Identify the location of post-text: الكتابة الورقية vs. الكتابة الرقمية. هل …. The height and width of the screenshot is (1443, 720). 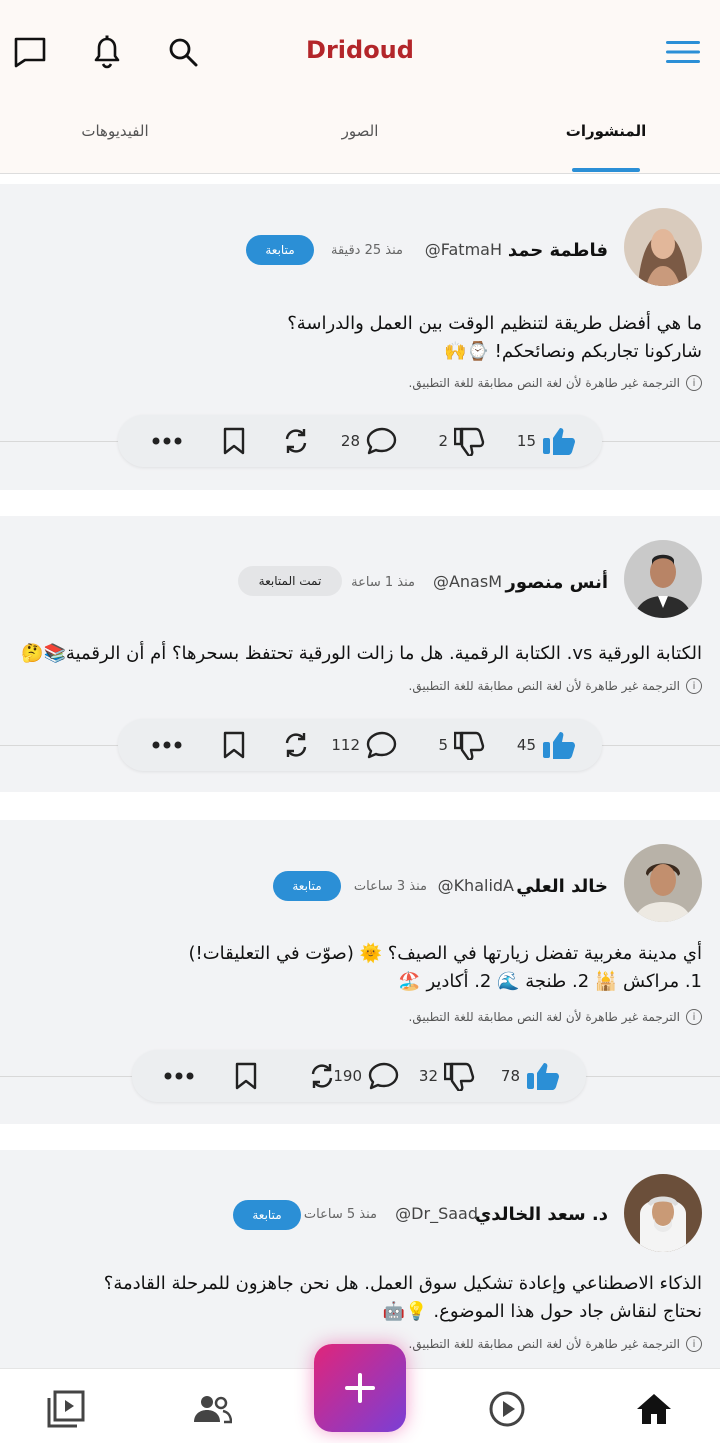
(357, 654).